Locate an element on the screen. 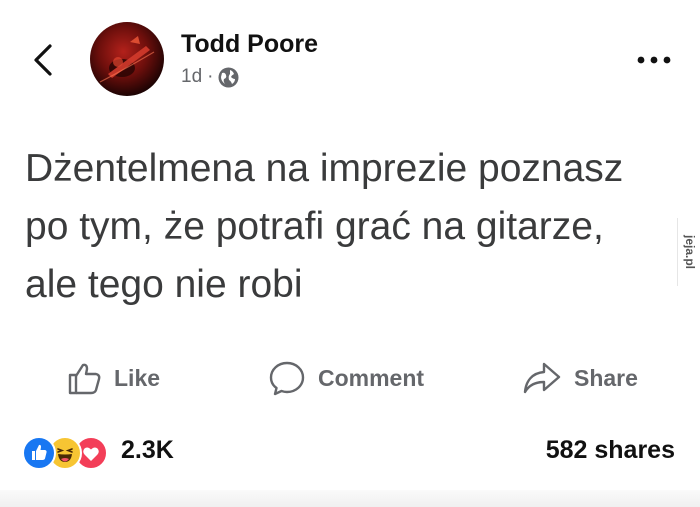 Image resolution: width=700 pixels, height=507 pixels. like-button: Like is located at coordinates (113, 378).